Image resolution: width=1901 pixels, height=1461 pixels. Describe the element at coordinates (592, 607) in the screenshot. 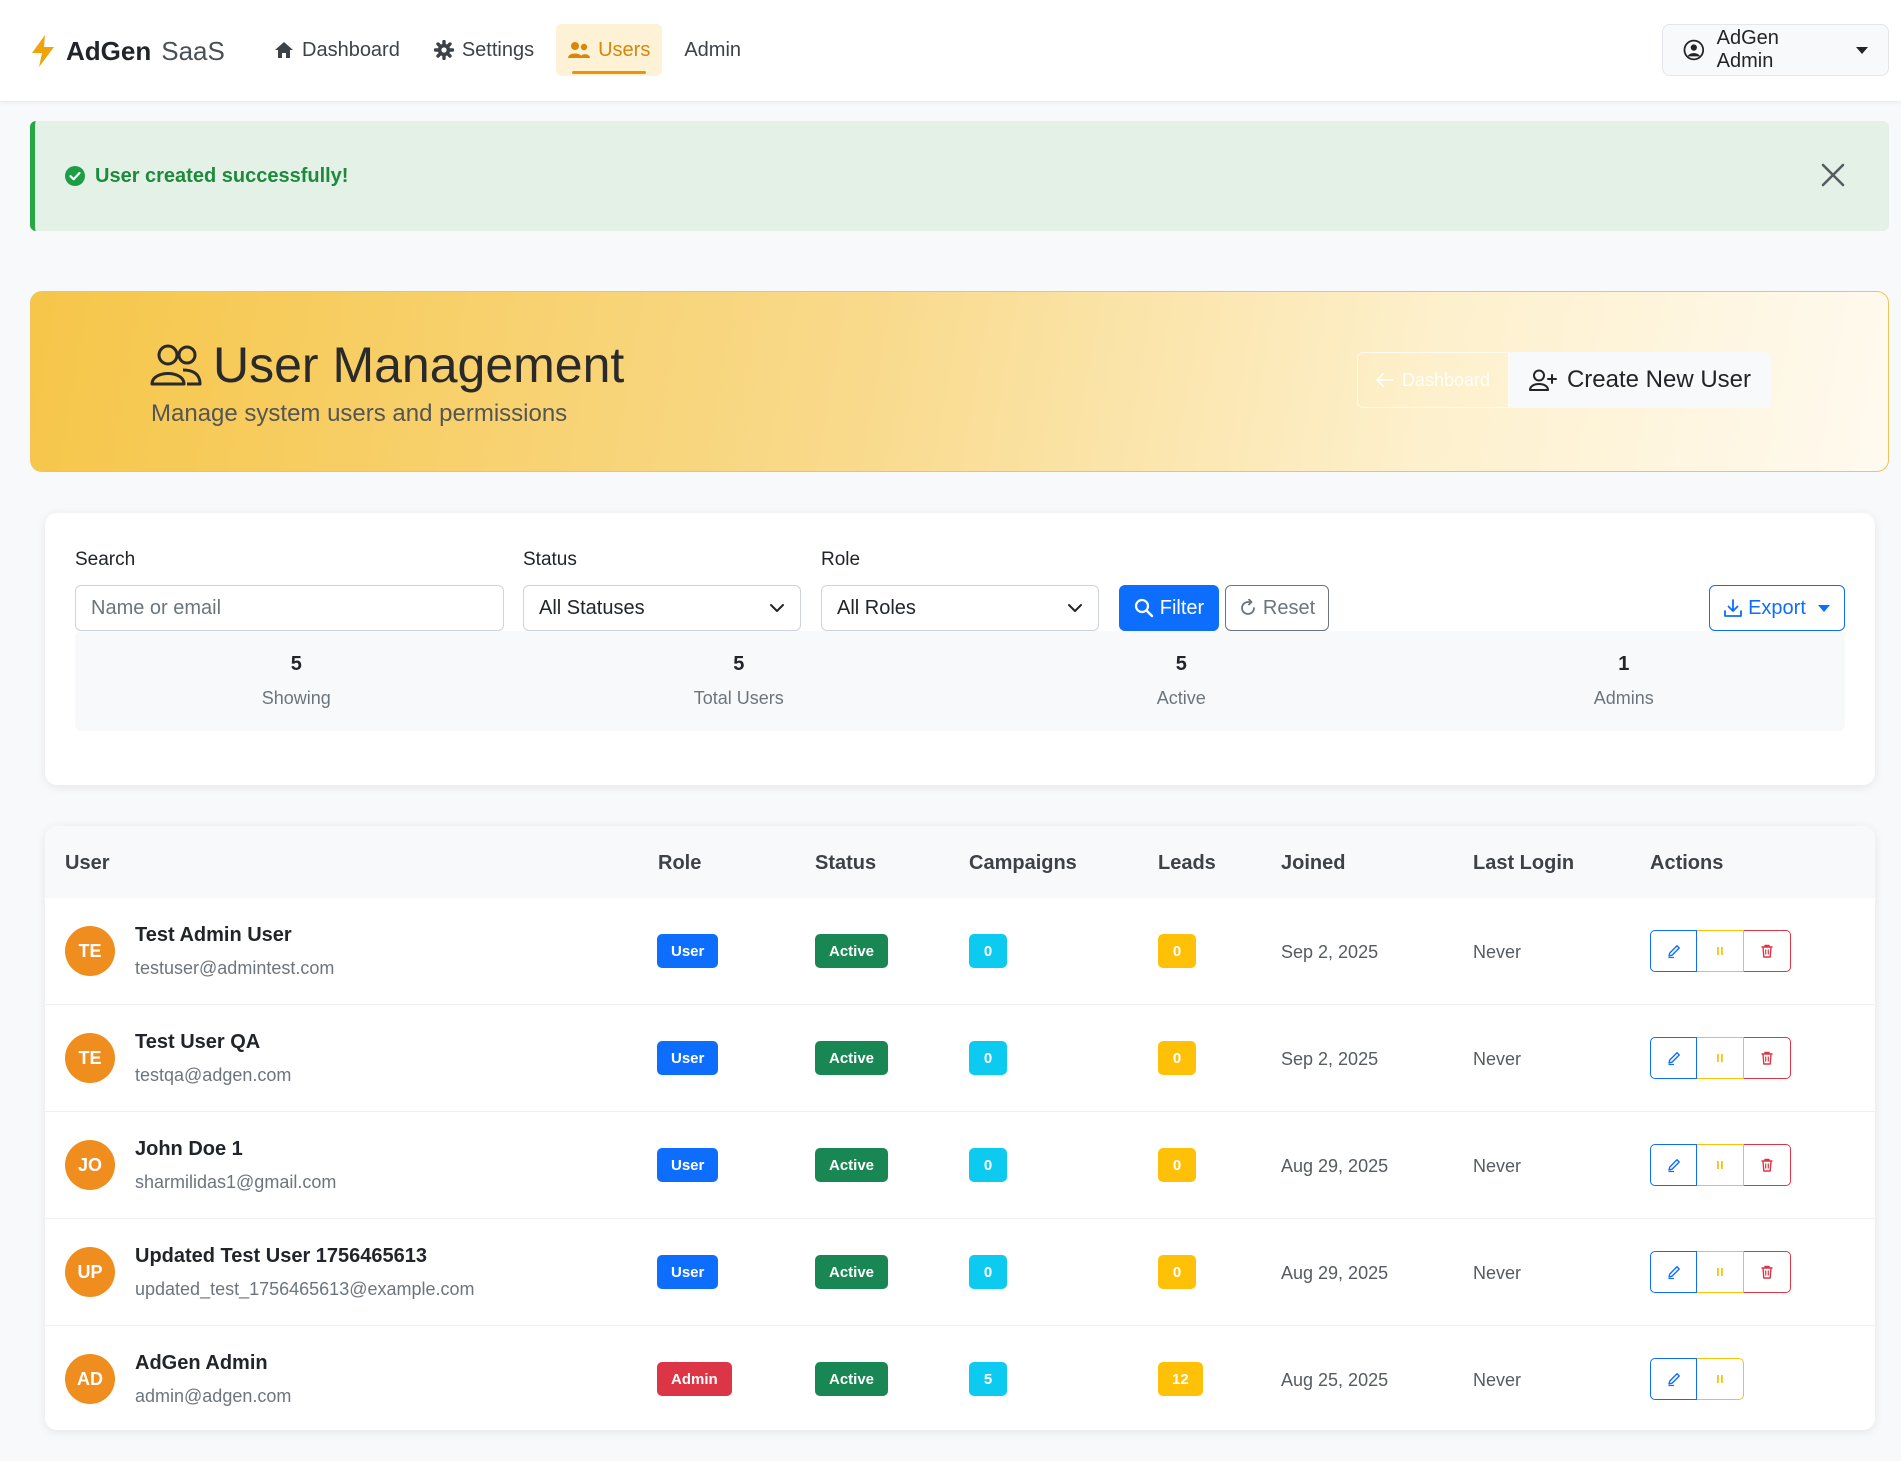

I see `status-selected-value: All Statuses` at that location.